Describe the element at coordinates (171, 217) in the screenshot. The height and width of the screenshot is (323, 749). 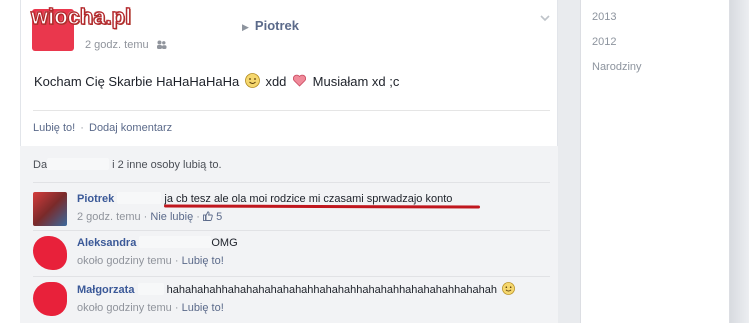
I see `unlike-link: Nie lubię` at that location.